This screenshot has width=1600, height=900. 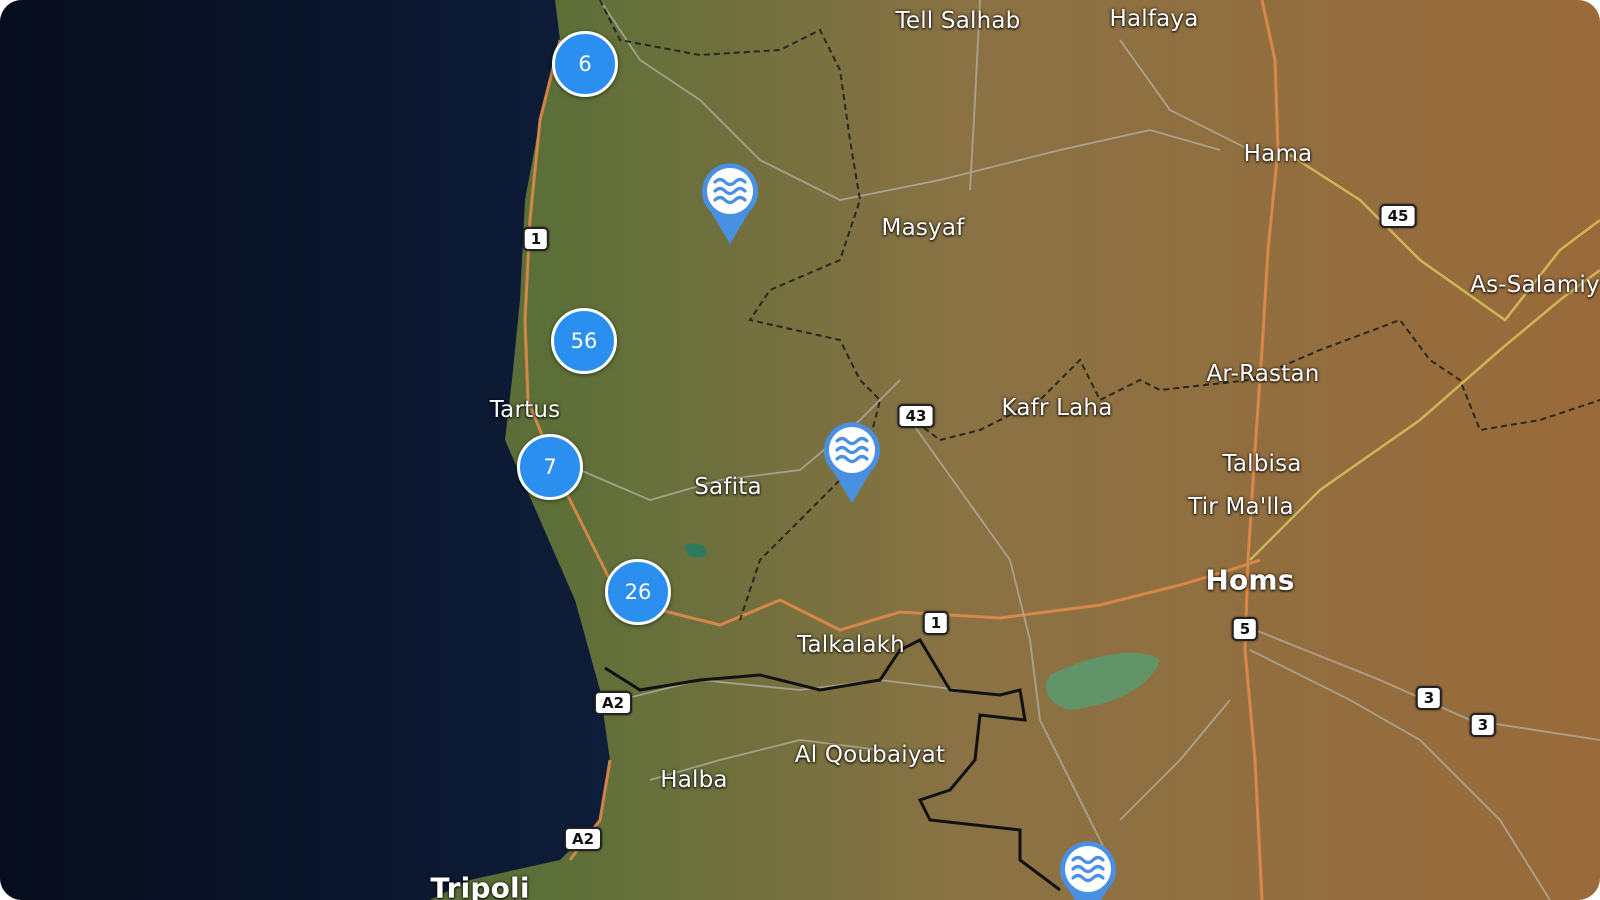 What do you see at coordinates (1250, 580) in the screenshot?
I see `place-label-homs: Homs` at bounding box center [1250, 580].